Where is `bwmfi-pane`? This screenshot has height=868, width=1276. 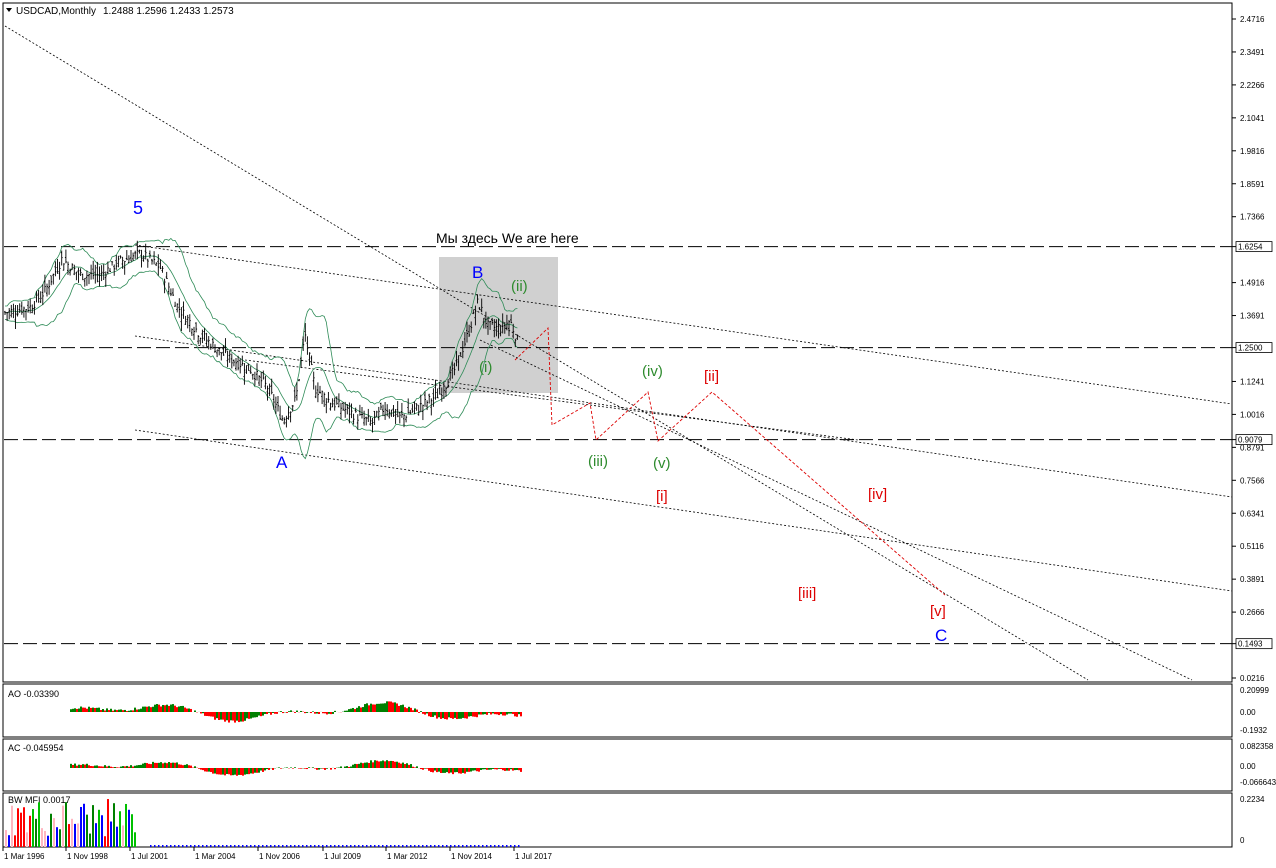 bwmfi-pane is located at coordinates (617, 820).